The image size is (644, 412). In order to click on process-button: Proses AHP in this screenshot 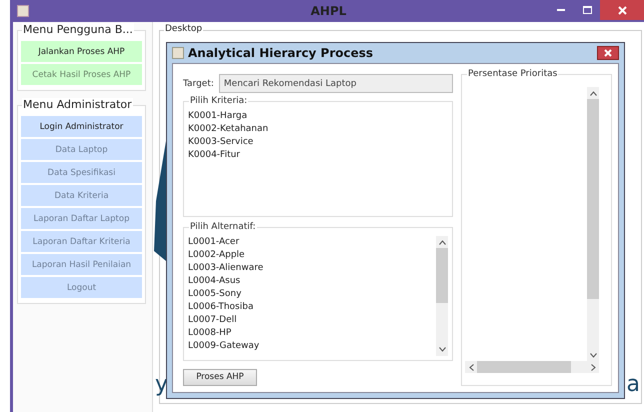, I will do `click(220, 377)`.